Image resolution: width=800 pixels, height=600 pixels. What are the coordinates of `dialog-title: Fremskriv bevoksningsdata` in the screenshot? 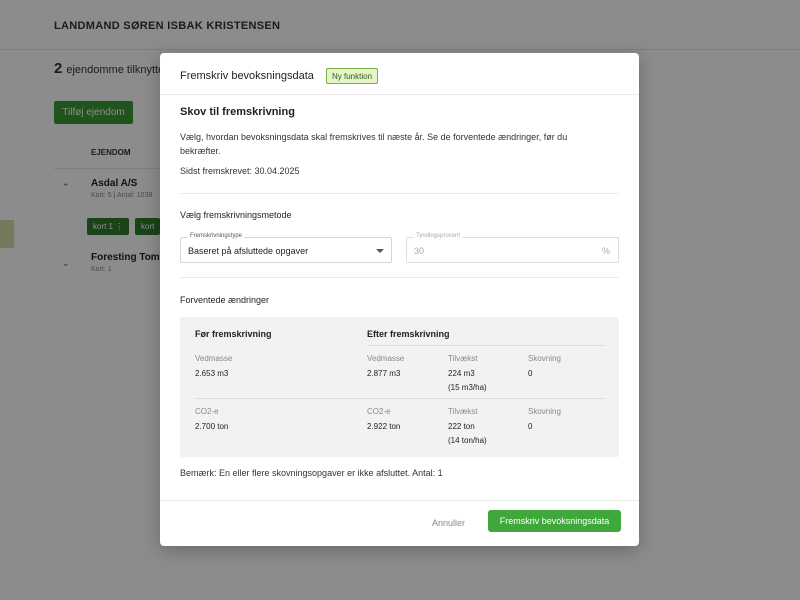 It's located at (247, 76).